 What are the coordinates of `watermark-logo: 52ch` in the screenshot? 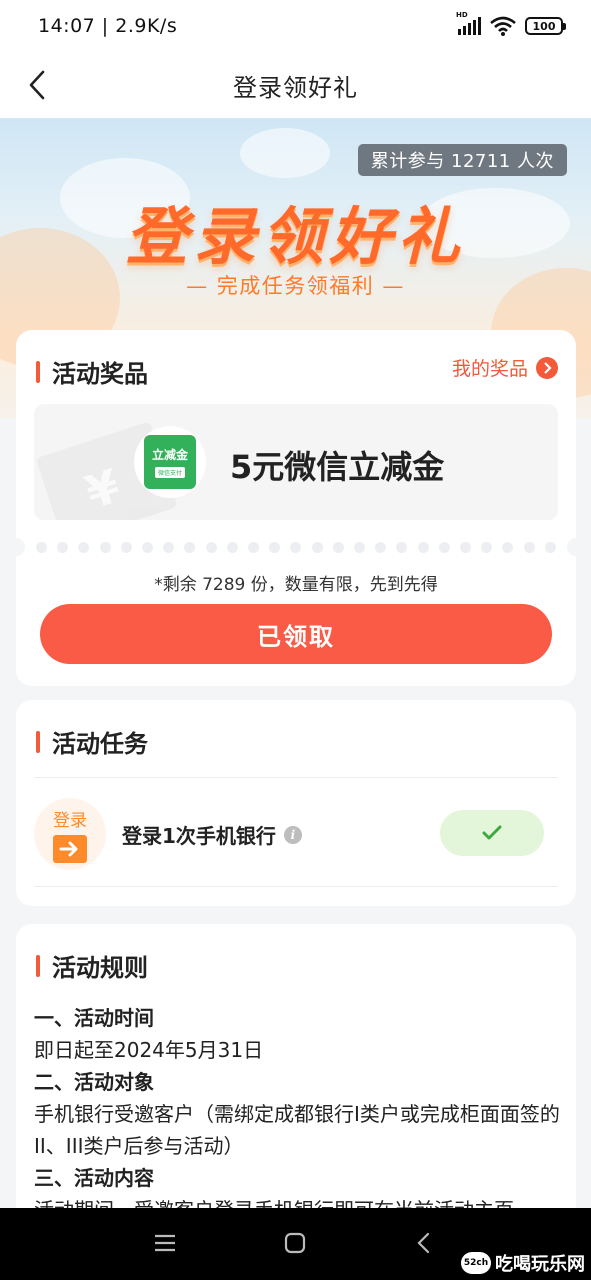 It's located at (476, 1263).